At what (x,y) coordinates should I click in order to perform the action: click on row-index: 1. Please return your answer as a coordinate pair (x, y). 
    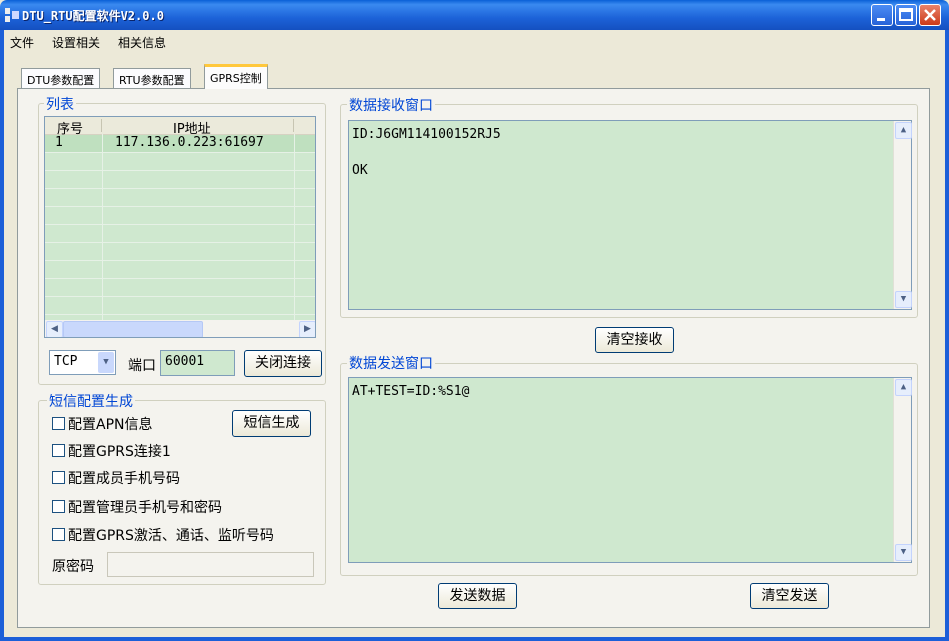
    Looking at the image, I should click on (59, 142).